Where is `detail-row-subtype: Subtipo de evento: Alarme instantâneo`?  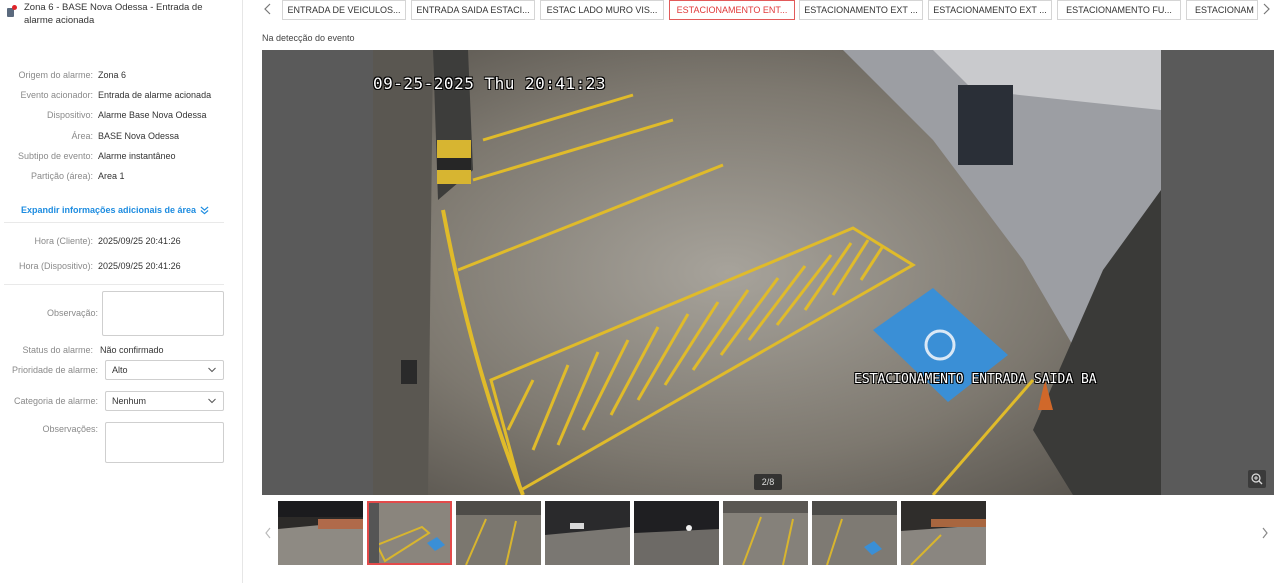
detail-row-subtype: Subtipo de evento: Alarme instantâneo is located at coordinates (120, 156).